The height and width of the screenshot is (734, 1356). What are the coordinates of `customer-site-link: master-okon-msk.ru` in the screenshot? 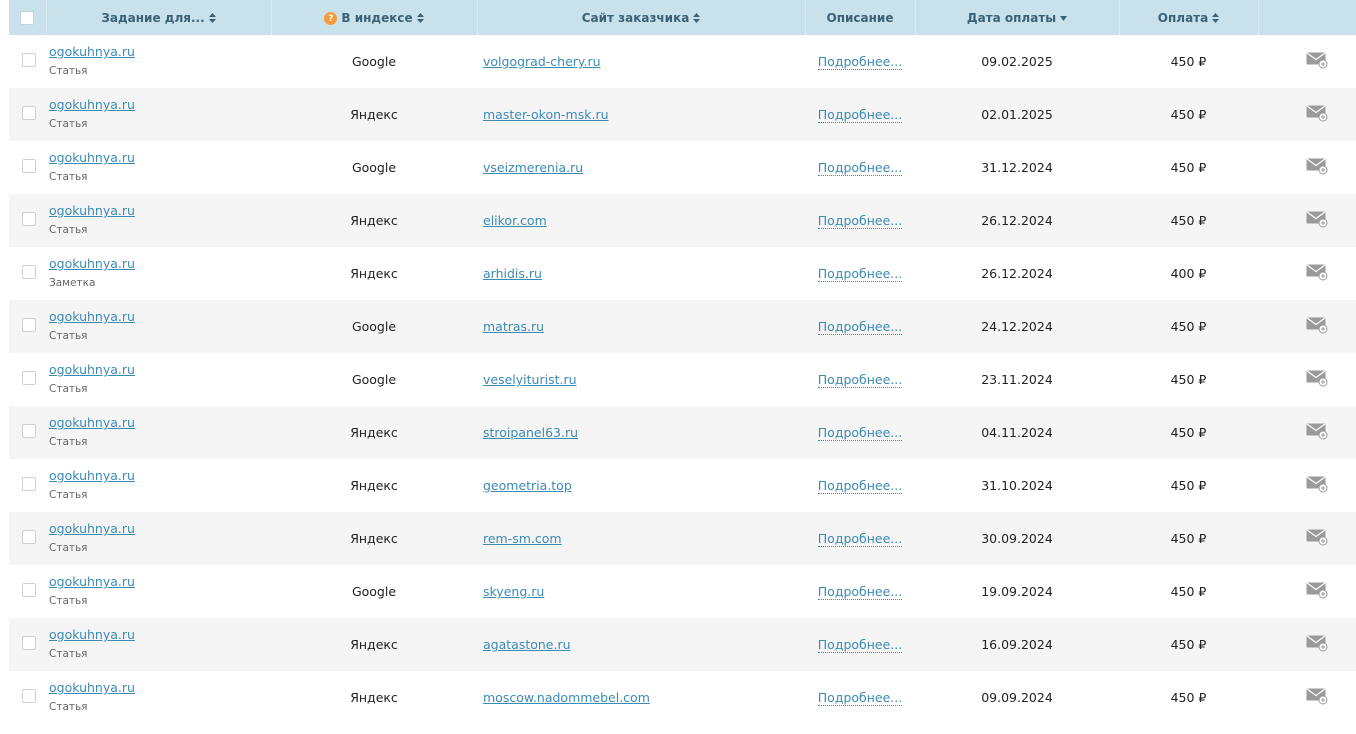 It's located at (543, 114).